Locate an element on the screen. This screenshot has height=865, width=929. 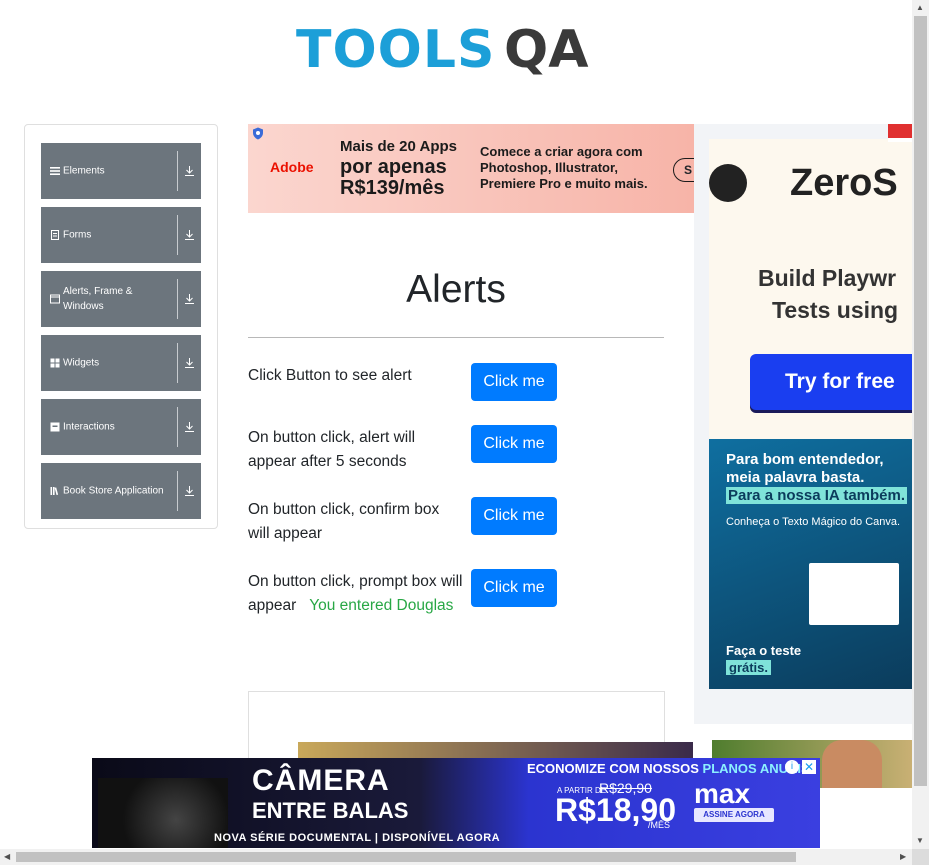
menu-icon is located at coordinates (55, 171).